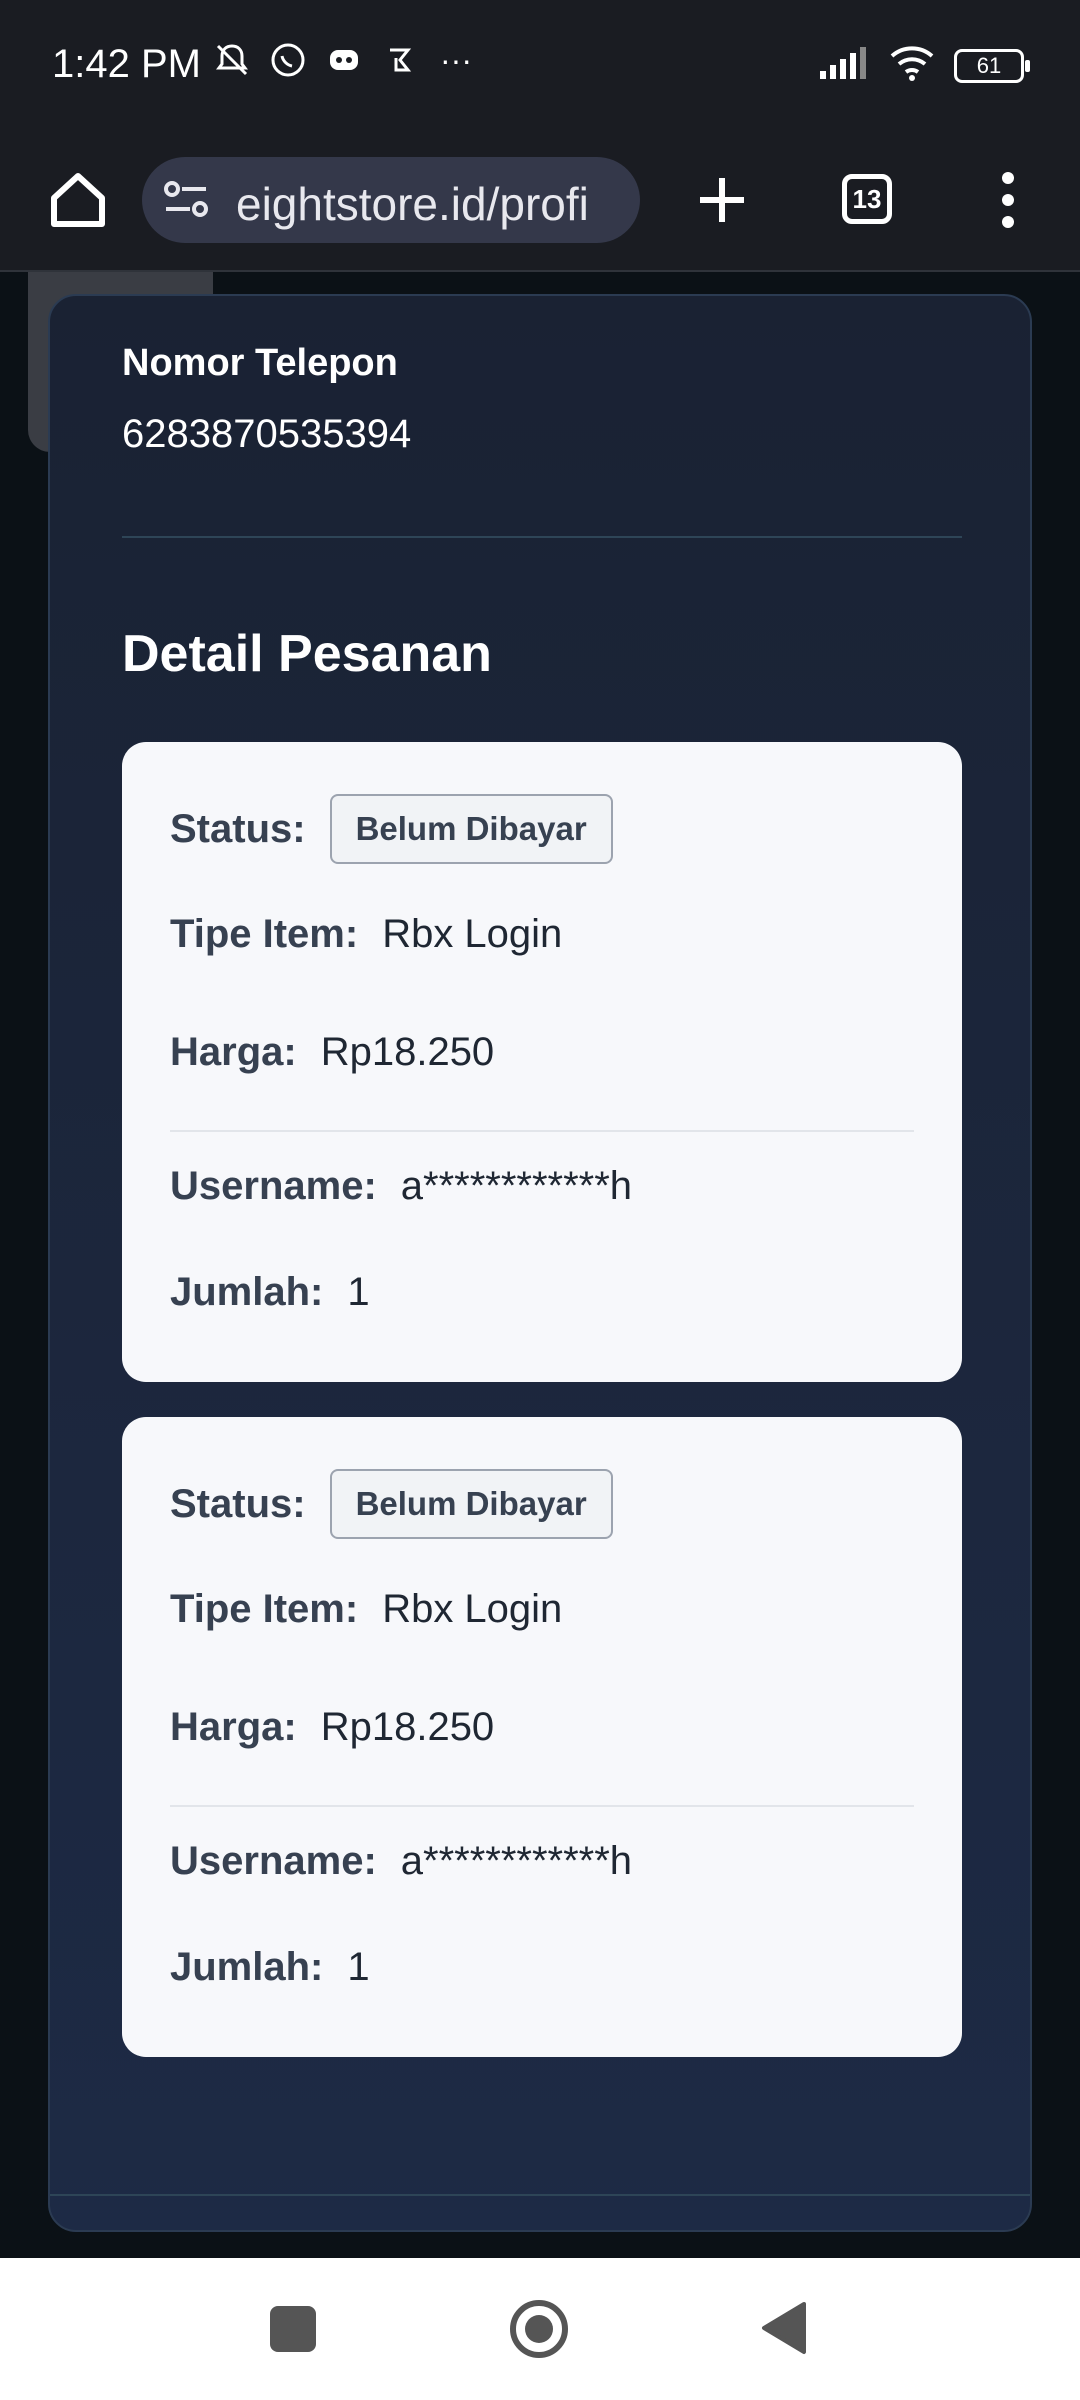 The width and height of the screenshot is (1080, 2400). I want to click on back-triangle-icon, so click(784, 2328).